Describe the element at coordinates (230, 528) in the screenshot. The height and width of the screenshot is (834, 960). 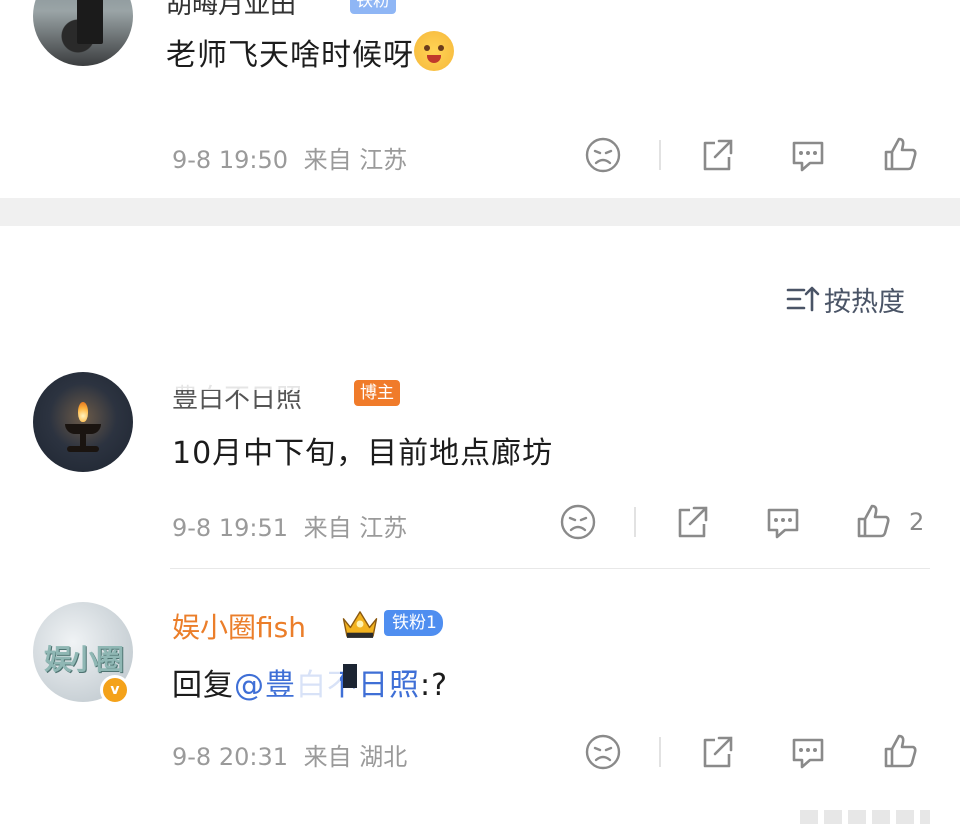
I see `comment-time: 9-8 19:51` at that location.